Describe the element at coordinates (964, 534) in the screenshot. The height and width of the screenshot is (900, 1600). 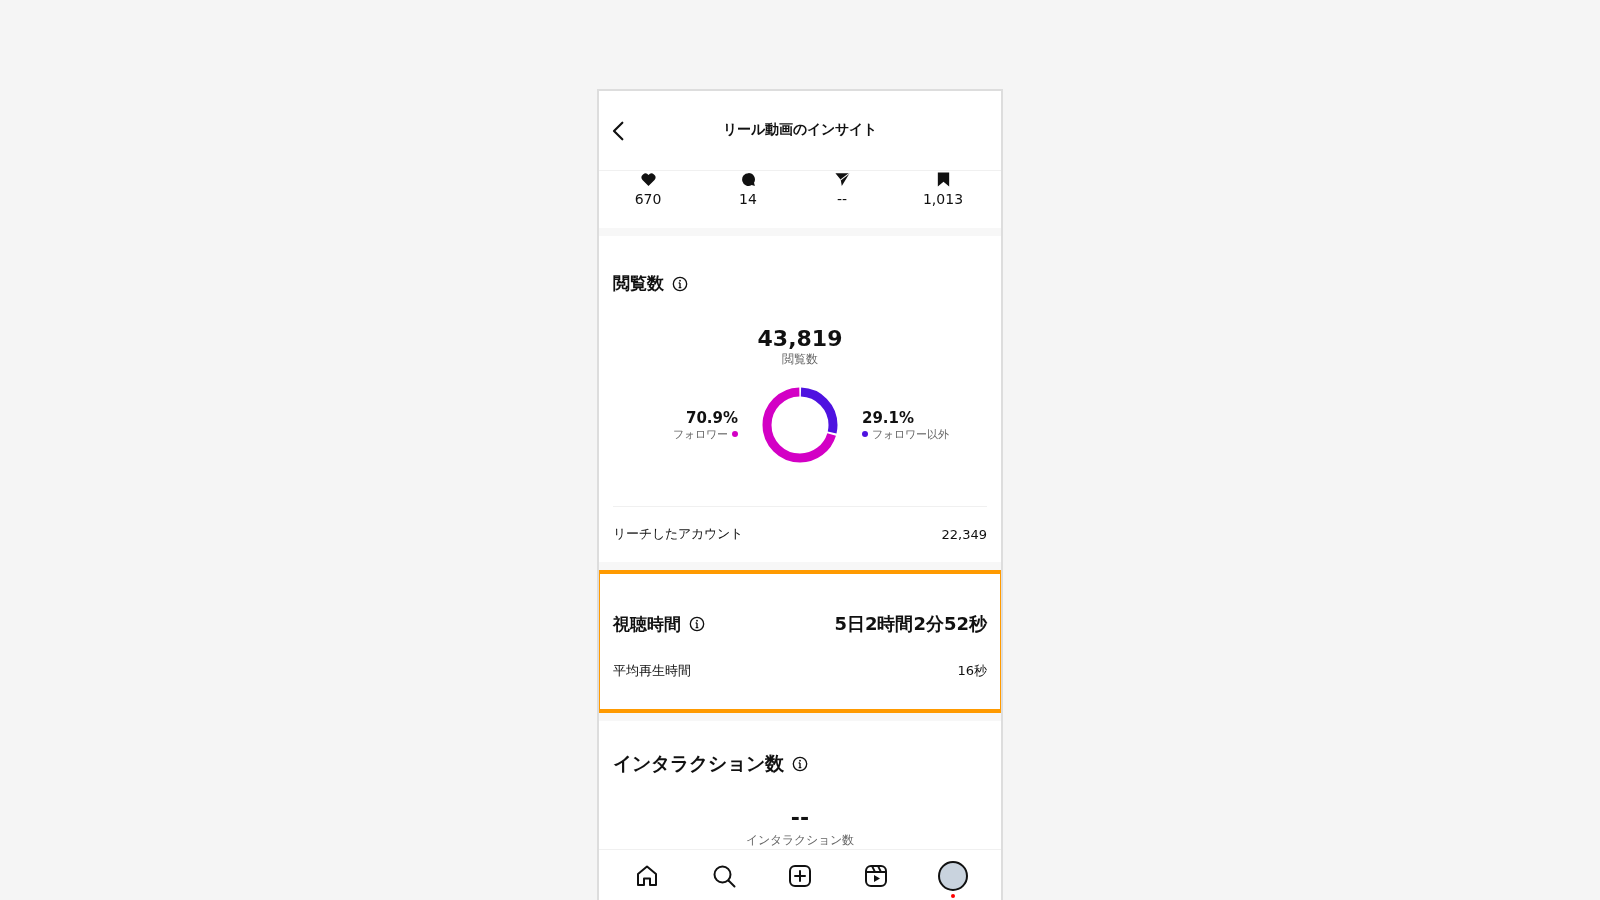
I see `metric-value: 22,349` at that location.